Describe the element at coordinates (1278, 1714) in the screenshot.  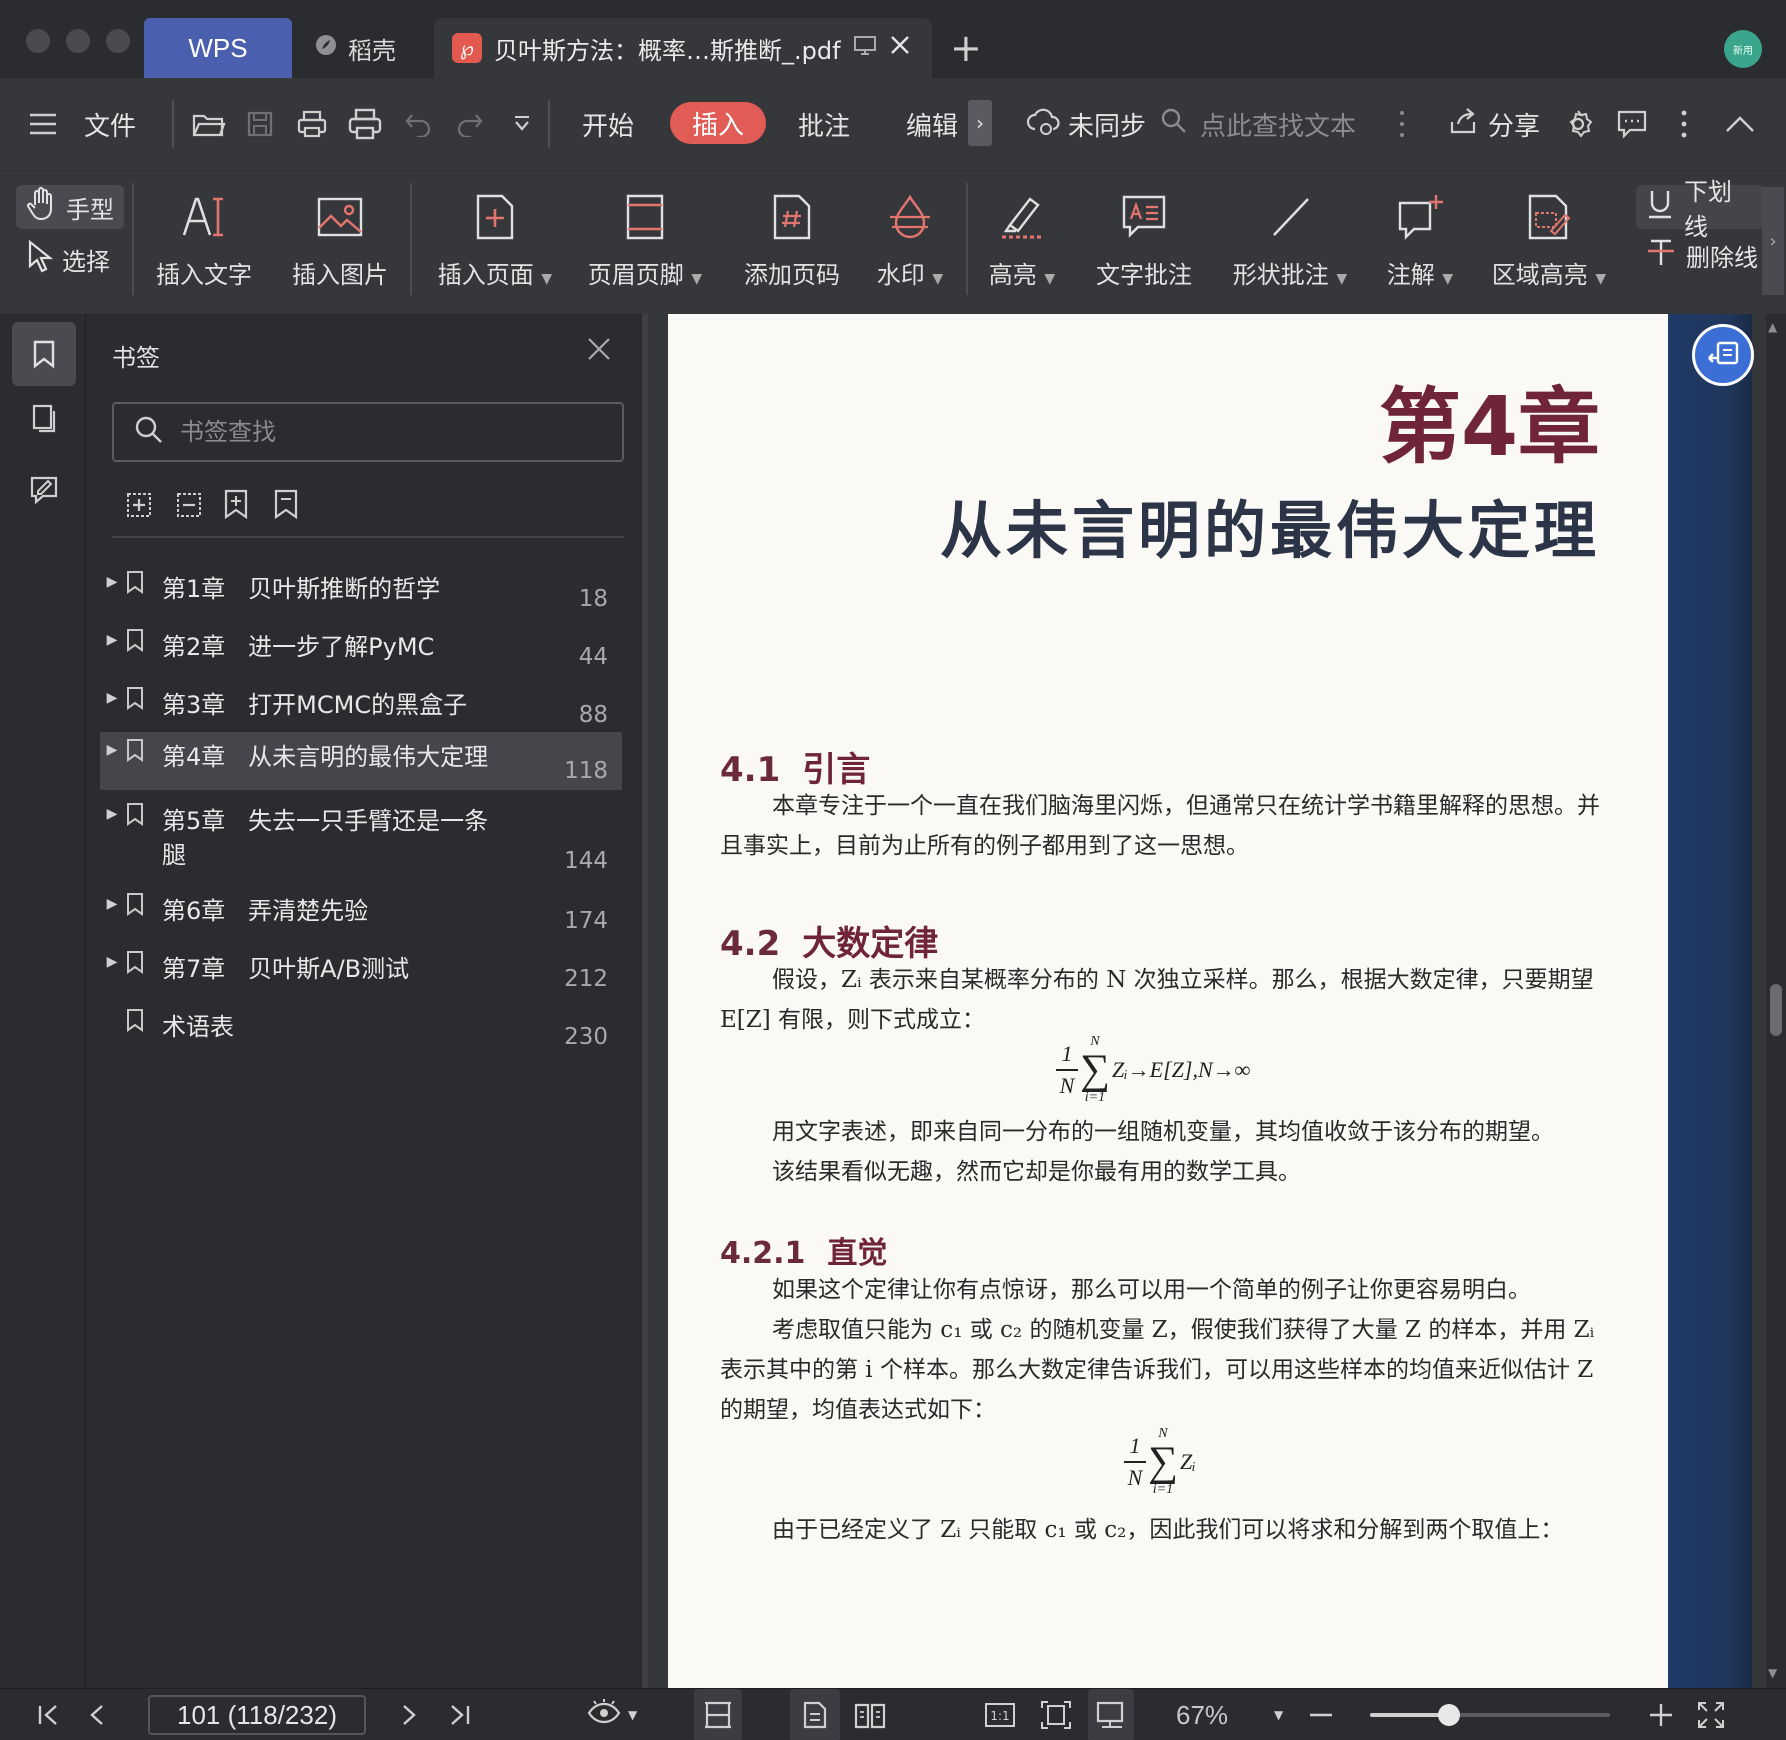
I see `zoom-dropdown-icon: ▼` at that location.